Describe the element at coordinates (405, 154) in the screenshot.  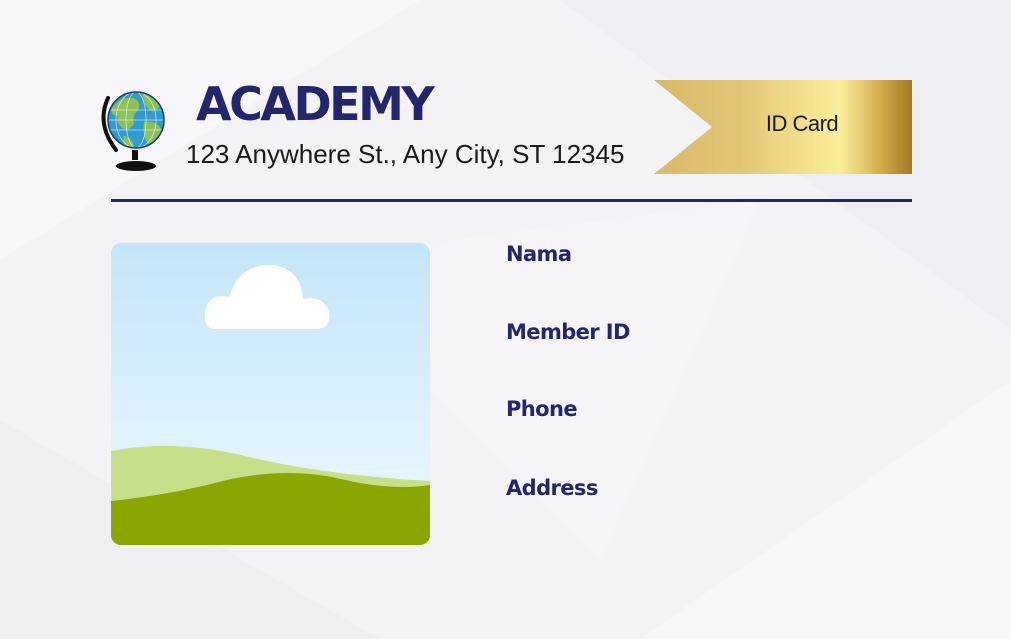
I see `organization-address: 123 Anywhere St., Any City, ST 12345` at that location.